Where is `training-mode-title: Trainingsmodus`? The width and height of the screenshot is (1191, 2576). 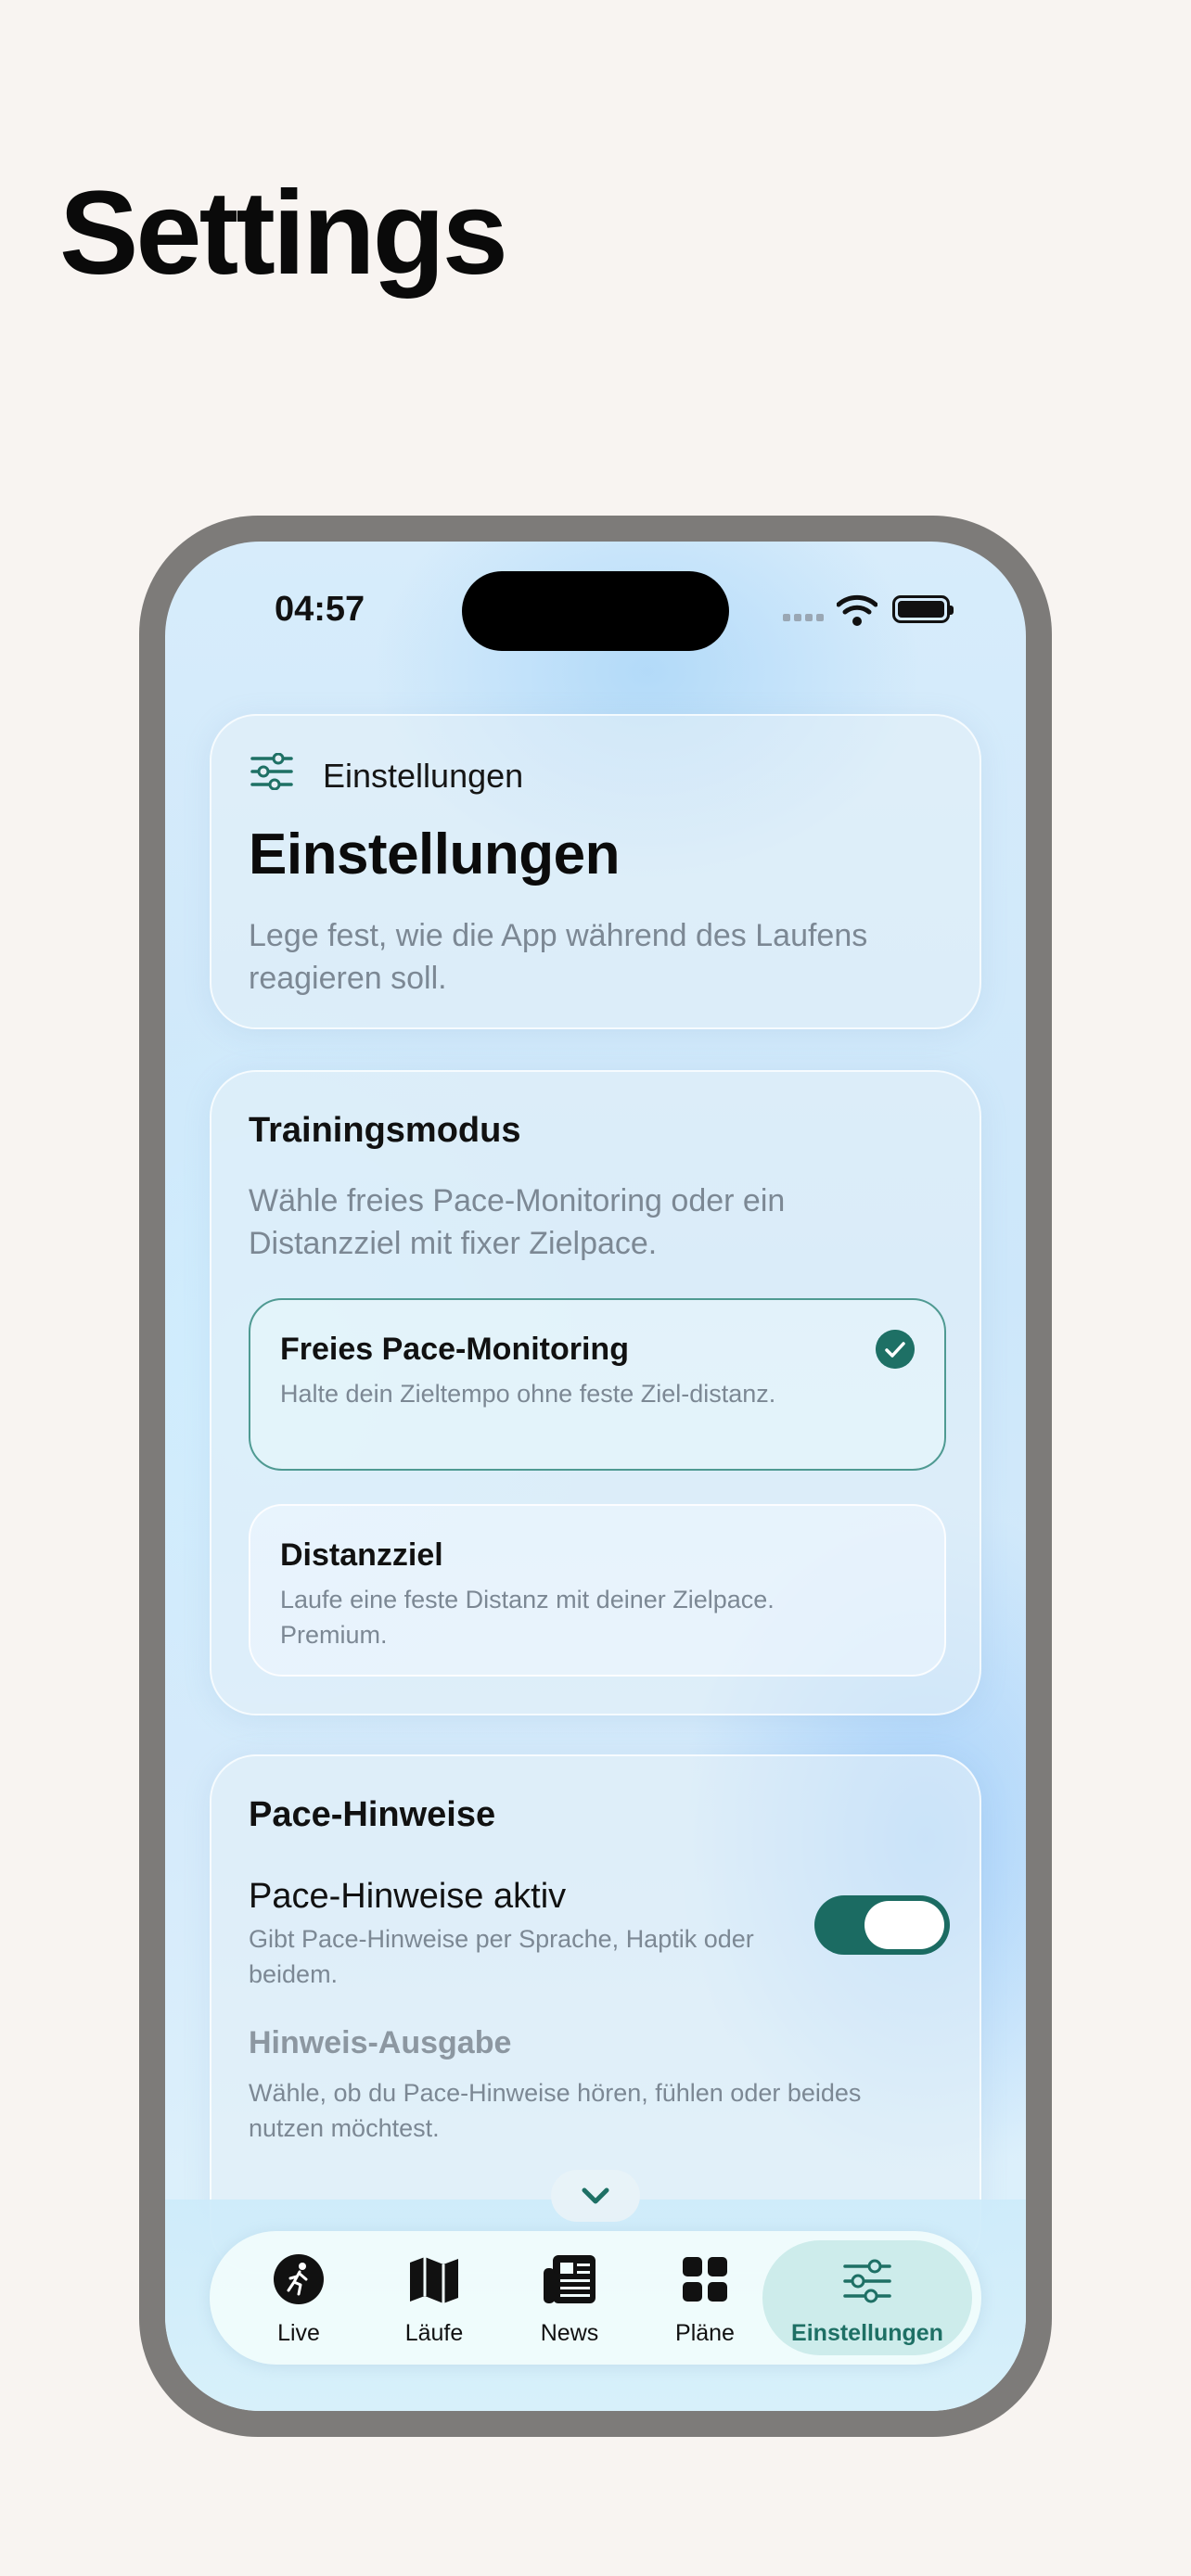
training-mode-title: Trainingsmodus is located at coordinates (385, 1130).